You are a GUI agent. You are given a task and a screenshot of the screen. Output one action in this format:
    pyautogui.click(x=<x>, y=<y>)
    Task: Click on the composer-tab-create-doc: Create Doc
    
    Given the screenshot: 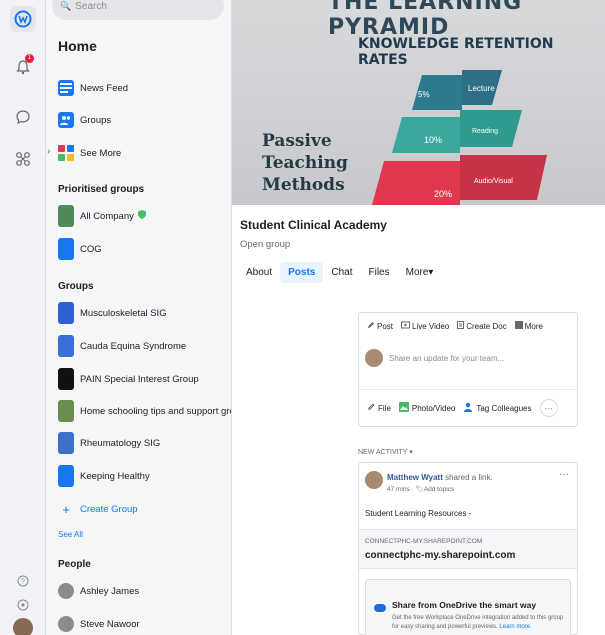 What is the action you would take?
    pyautogui.click(x=482, y=326)
    